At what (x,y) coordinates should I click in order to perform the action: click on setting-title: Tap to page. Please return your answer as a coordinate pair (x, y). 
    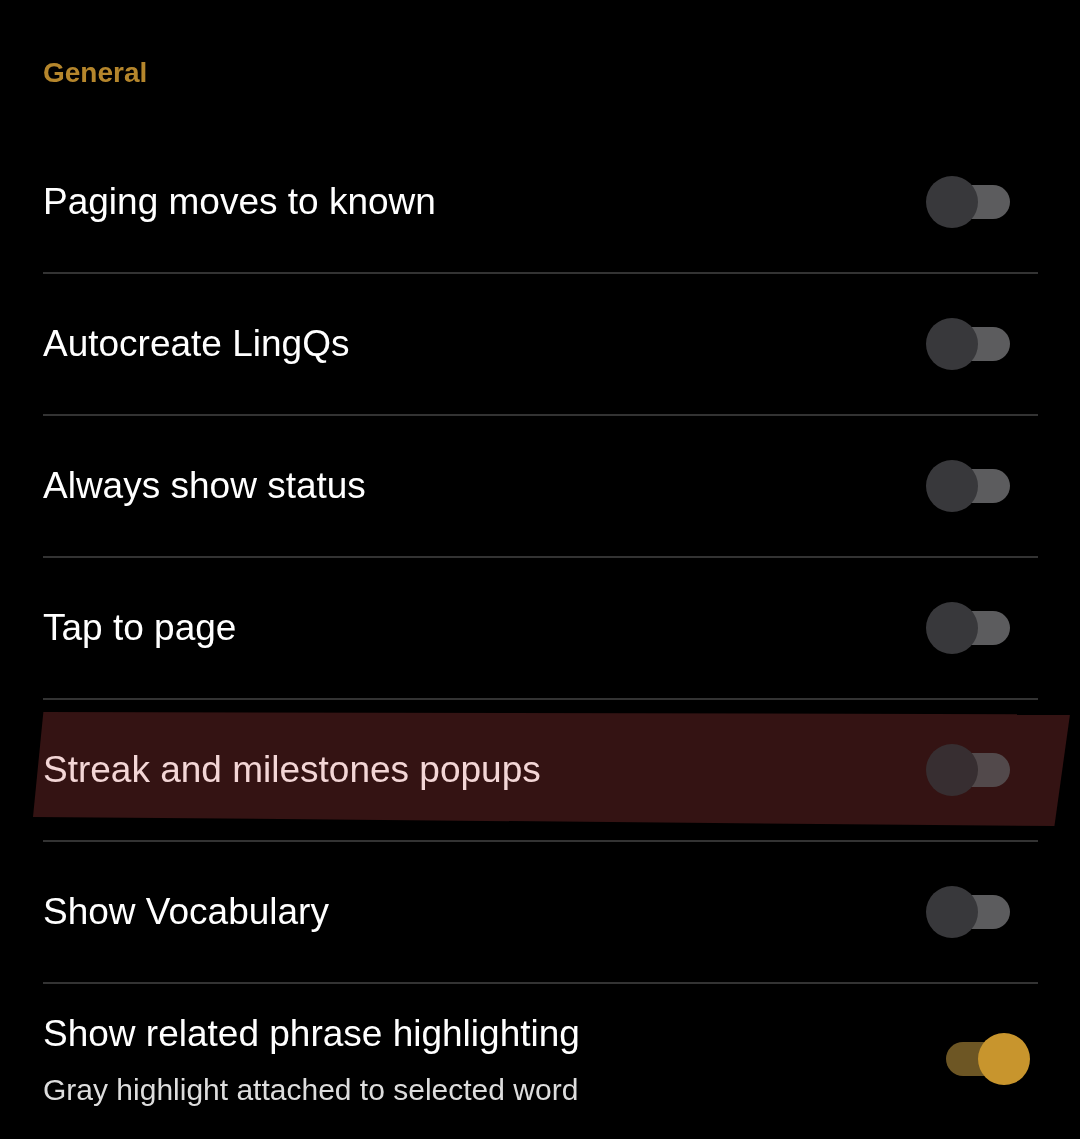
    Looking at the image, I should click on (140, 628).